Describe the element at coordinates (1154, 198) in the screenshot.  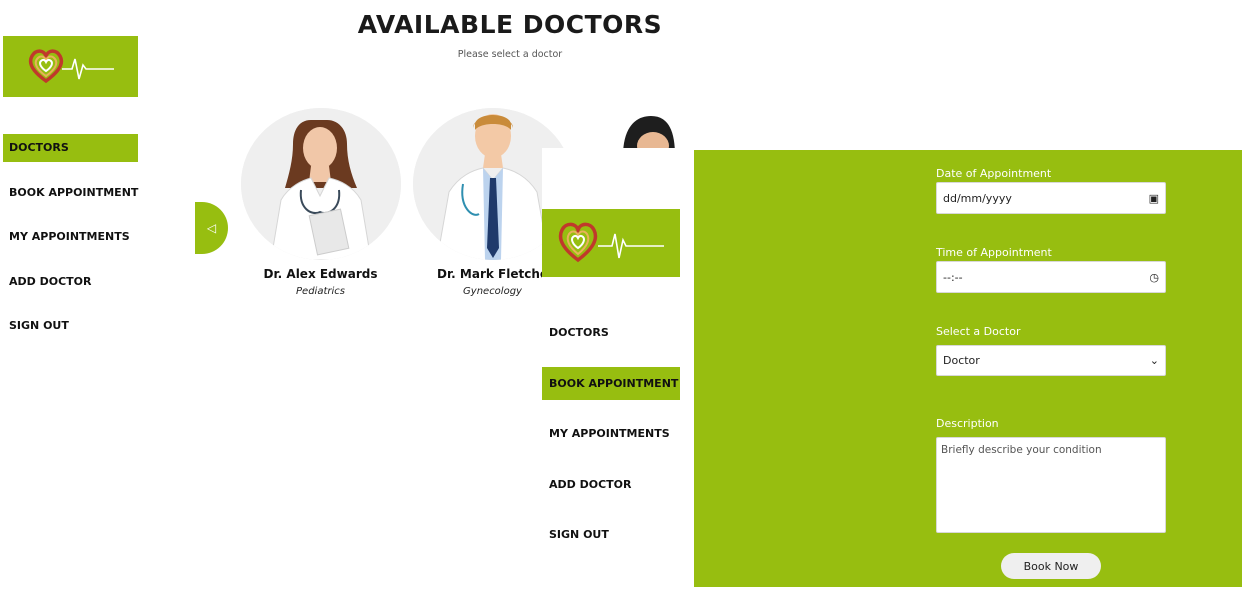
I see `calendar-icon: ▣` at that location.